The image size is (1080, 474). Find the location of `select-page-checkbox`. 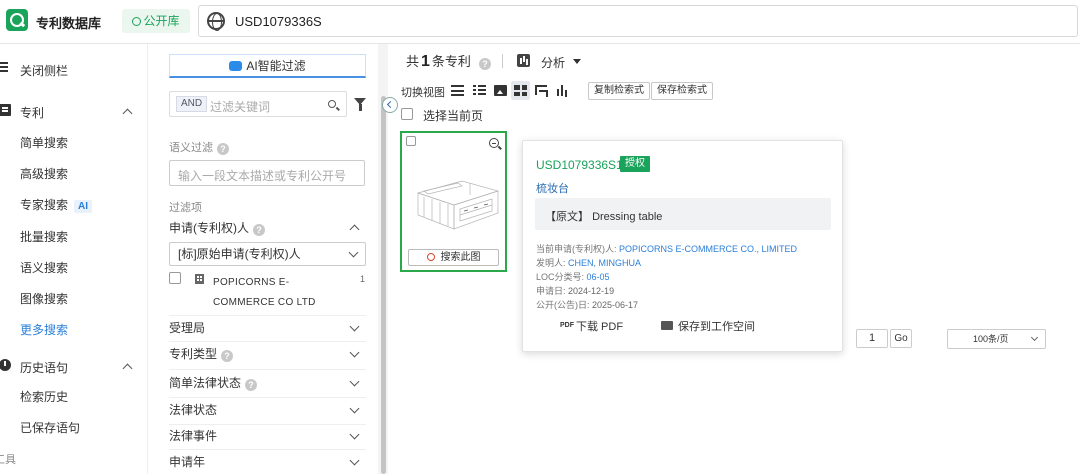

select-page-checkbox is located at coordinates (407, 114).